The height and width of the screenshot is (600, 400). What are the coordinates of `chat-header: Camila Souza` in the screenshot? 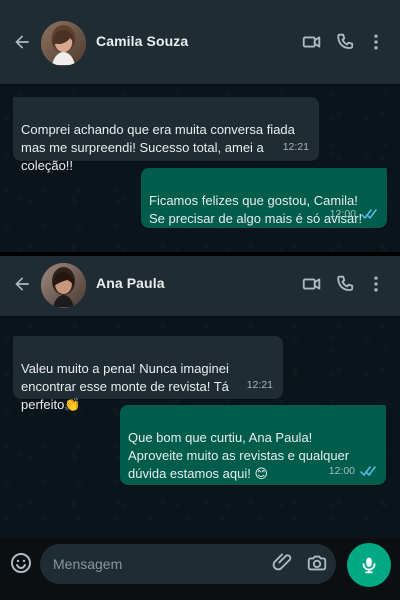 It's located at (200, 42).